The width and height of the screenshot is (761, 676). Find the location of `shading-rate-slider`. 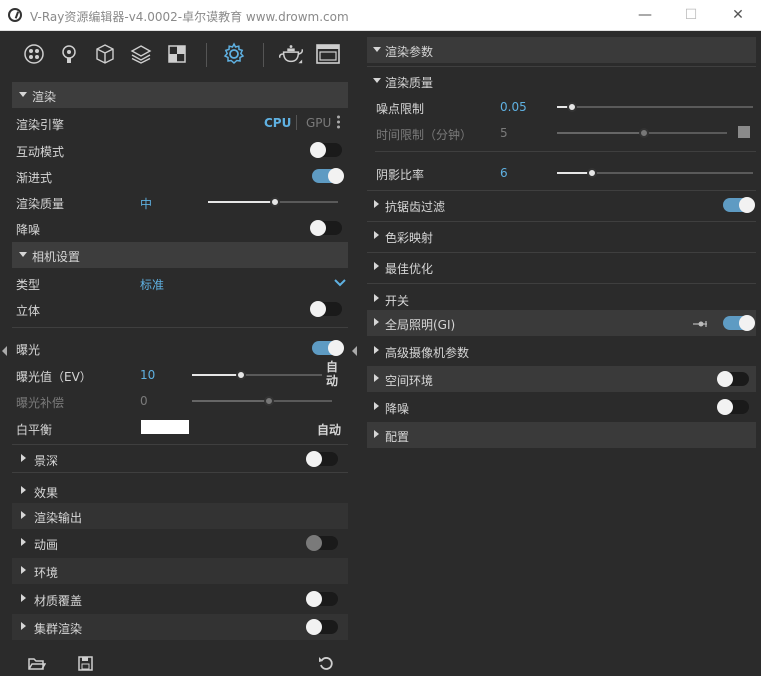

shading-rate-slider is located at coordinates (655, 173).